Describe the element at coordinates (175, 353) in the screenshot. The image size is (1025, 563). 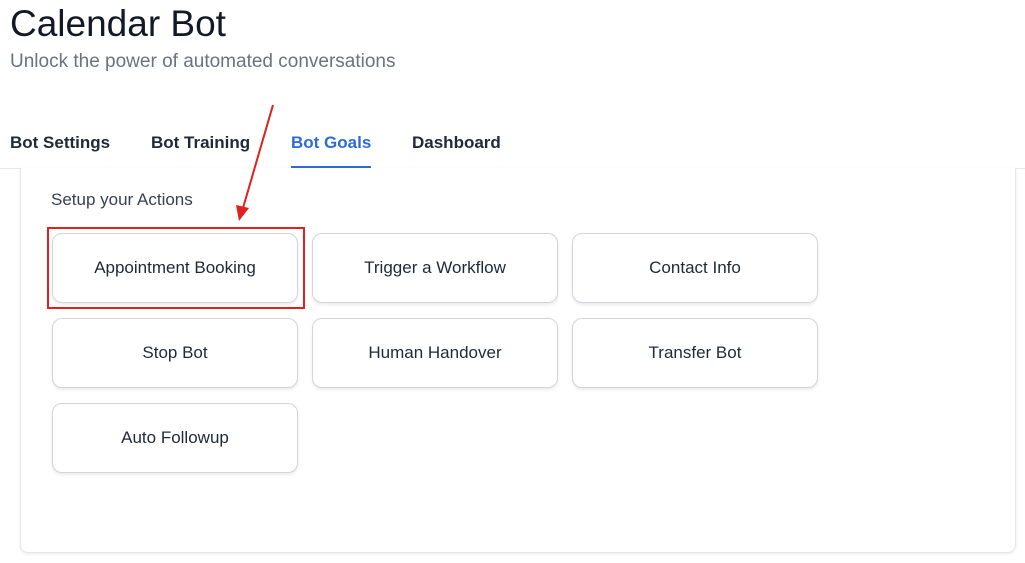
I see `stop-bot-button: Stop Bot` at that location.